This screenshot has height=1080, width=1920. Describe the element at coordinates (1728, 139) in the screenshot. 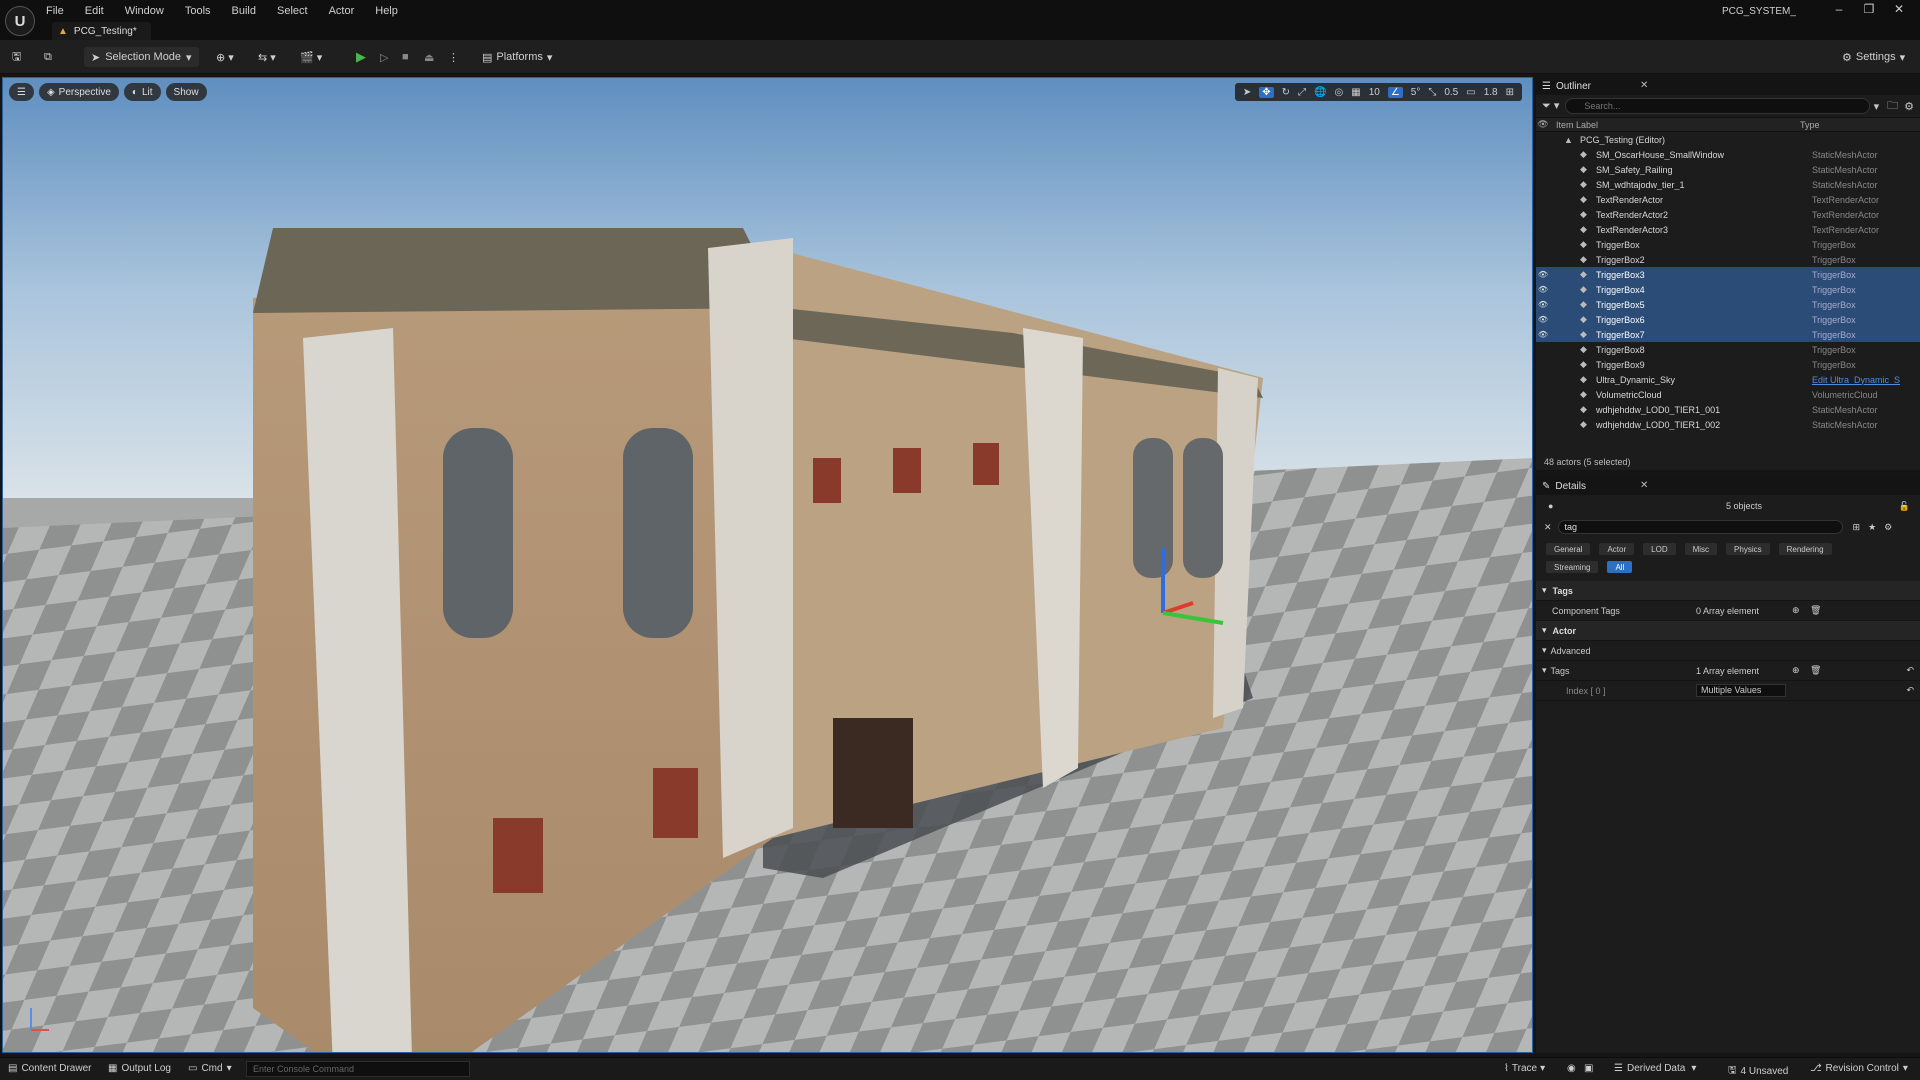

I see `outliner-root-row: ▲ PCG_Testing (Editor)` at that location.